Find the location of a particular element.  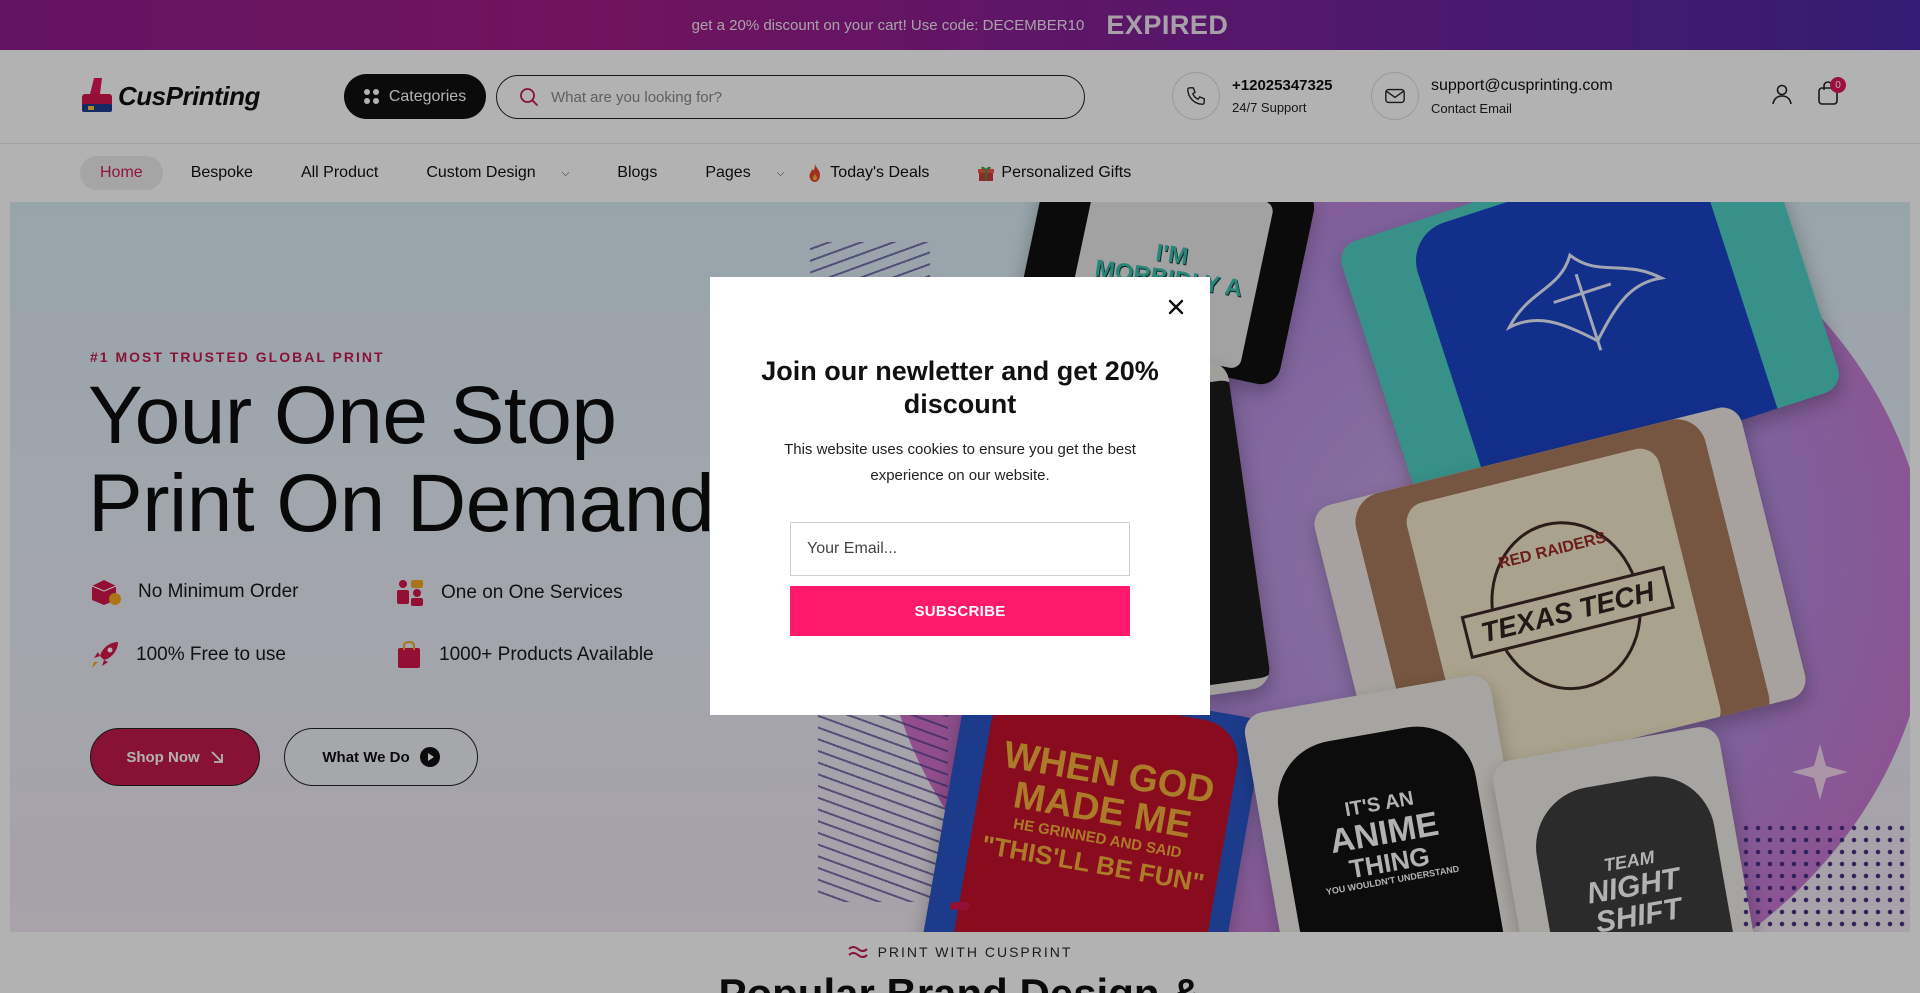

modal-title: Join our newletter and get 20% discount is located at coordinates (960, 387).